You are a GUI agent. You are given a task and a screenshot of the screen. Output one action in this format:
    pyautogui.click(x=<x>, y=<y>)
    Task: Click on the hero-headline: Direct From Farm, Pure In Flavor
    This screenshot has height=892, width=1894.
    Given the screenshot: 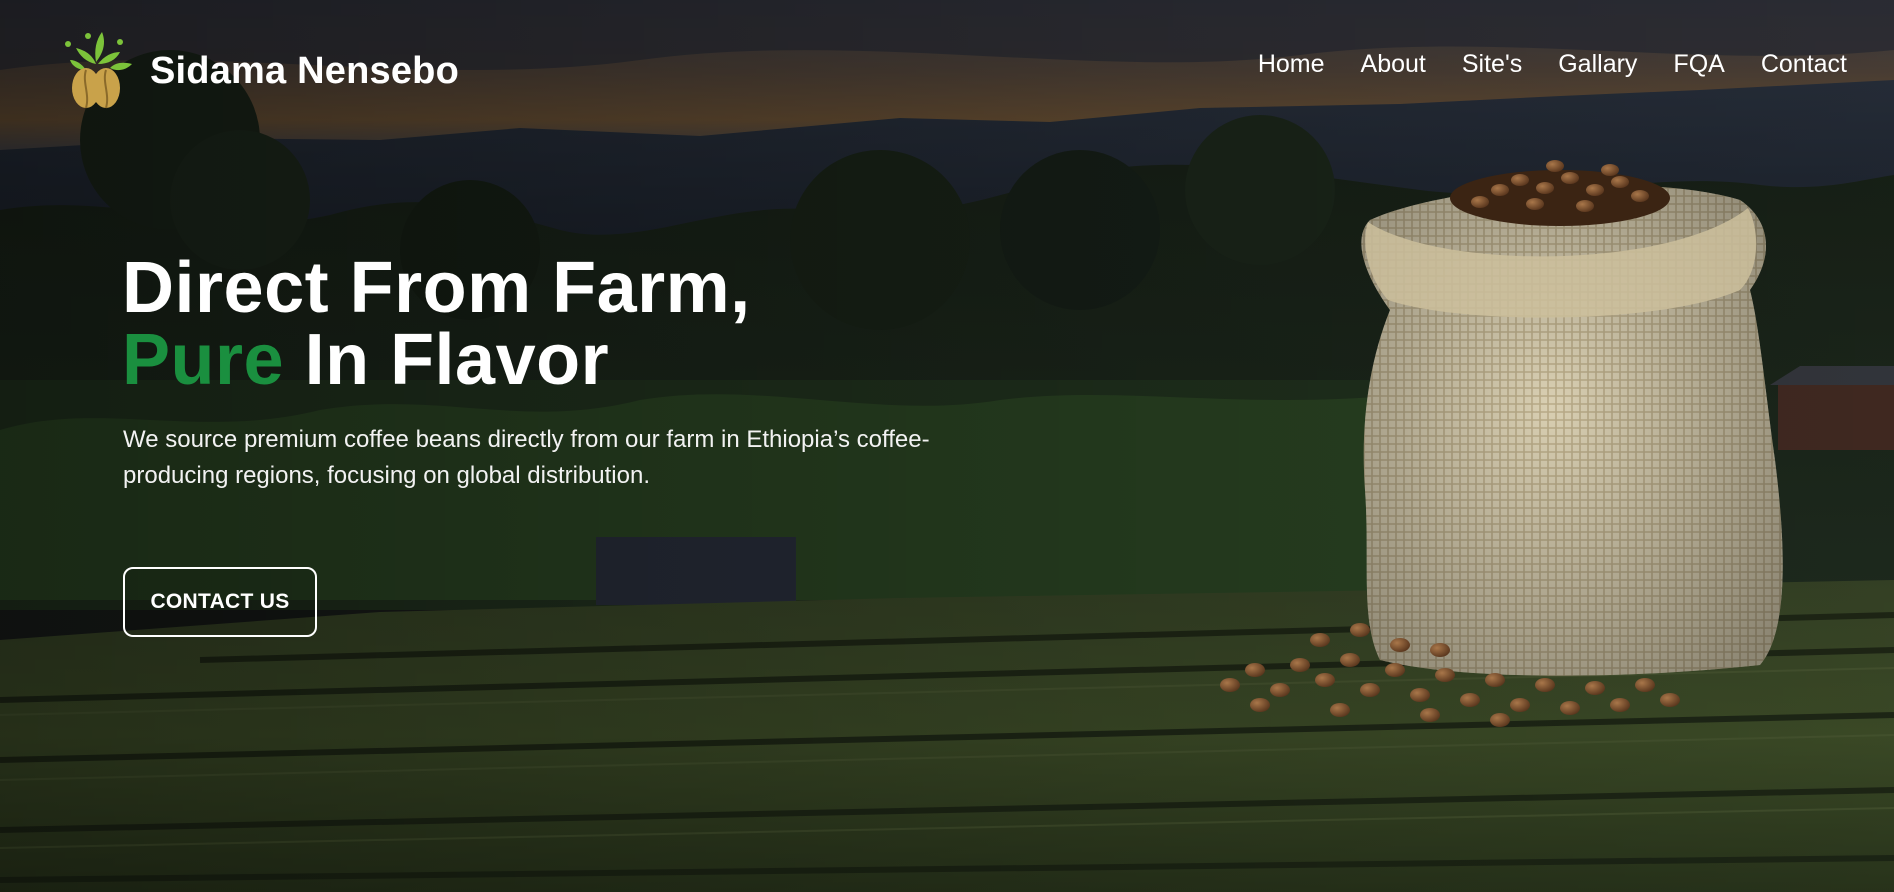 What is the action you would take?
    pyautogui.click(x=436, y=324)
    